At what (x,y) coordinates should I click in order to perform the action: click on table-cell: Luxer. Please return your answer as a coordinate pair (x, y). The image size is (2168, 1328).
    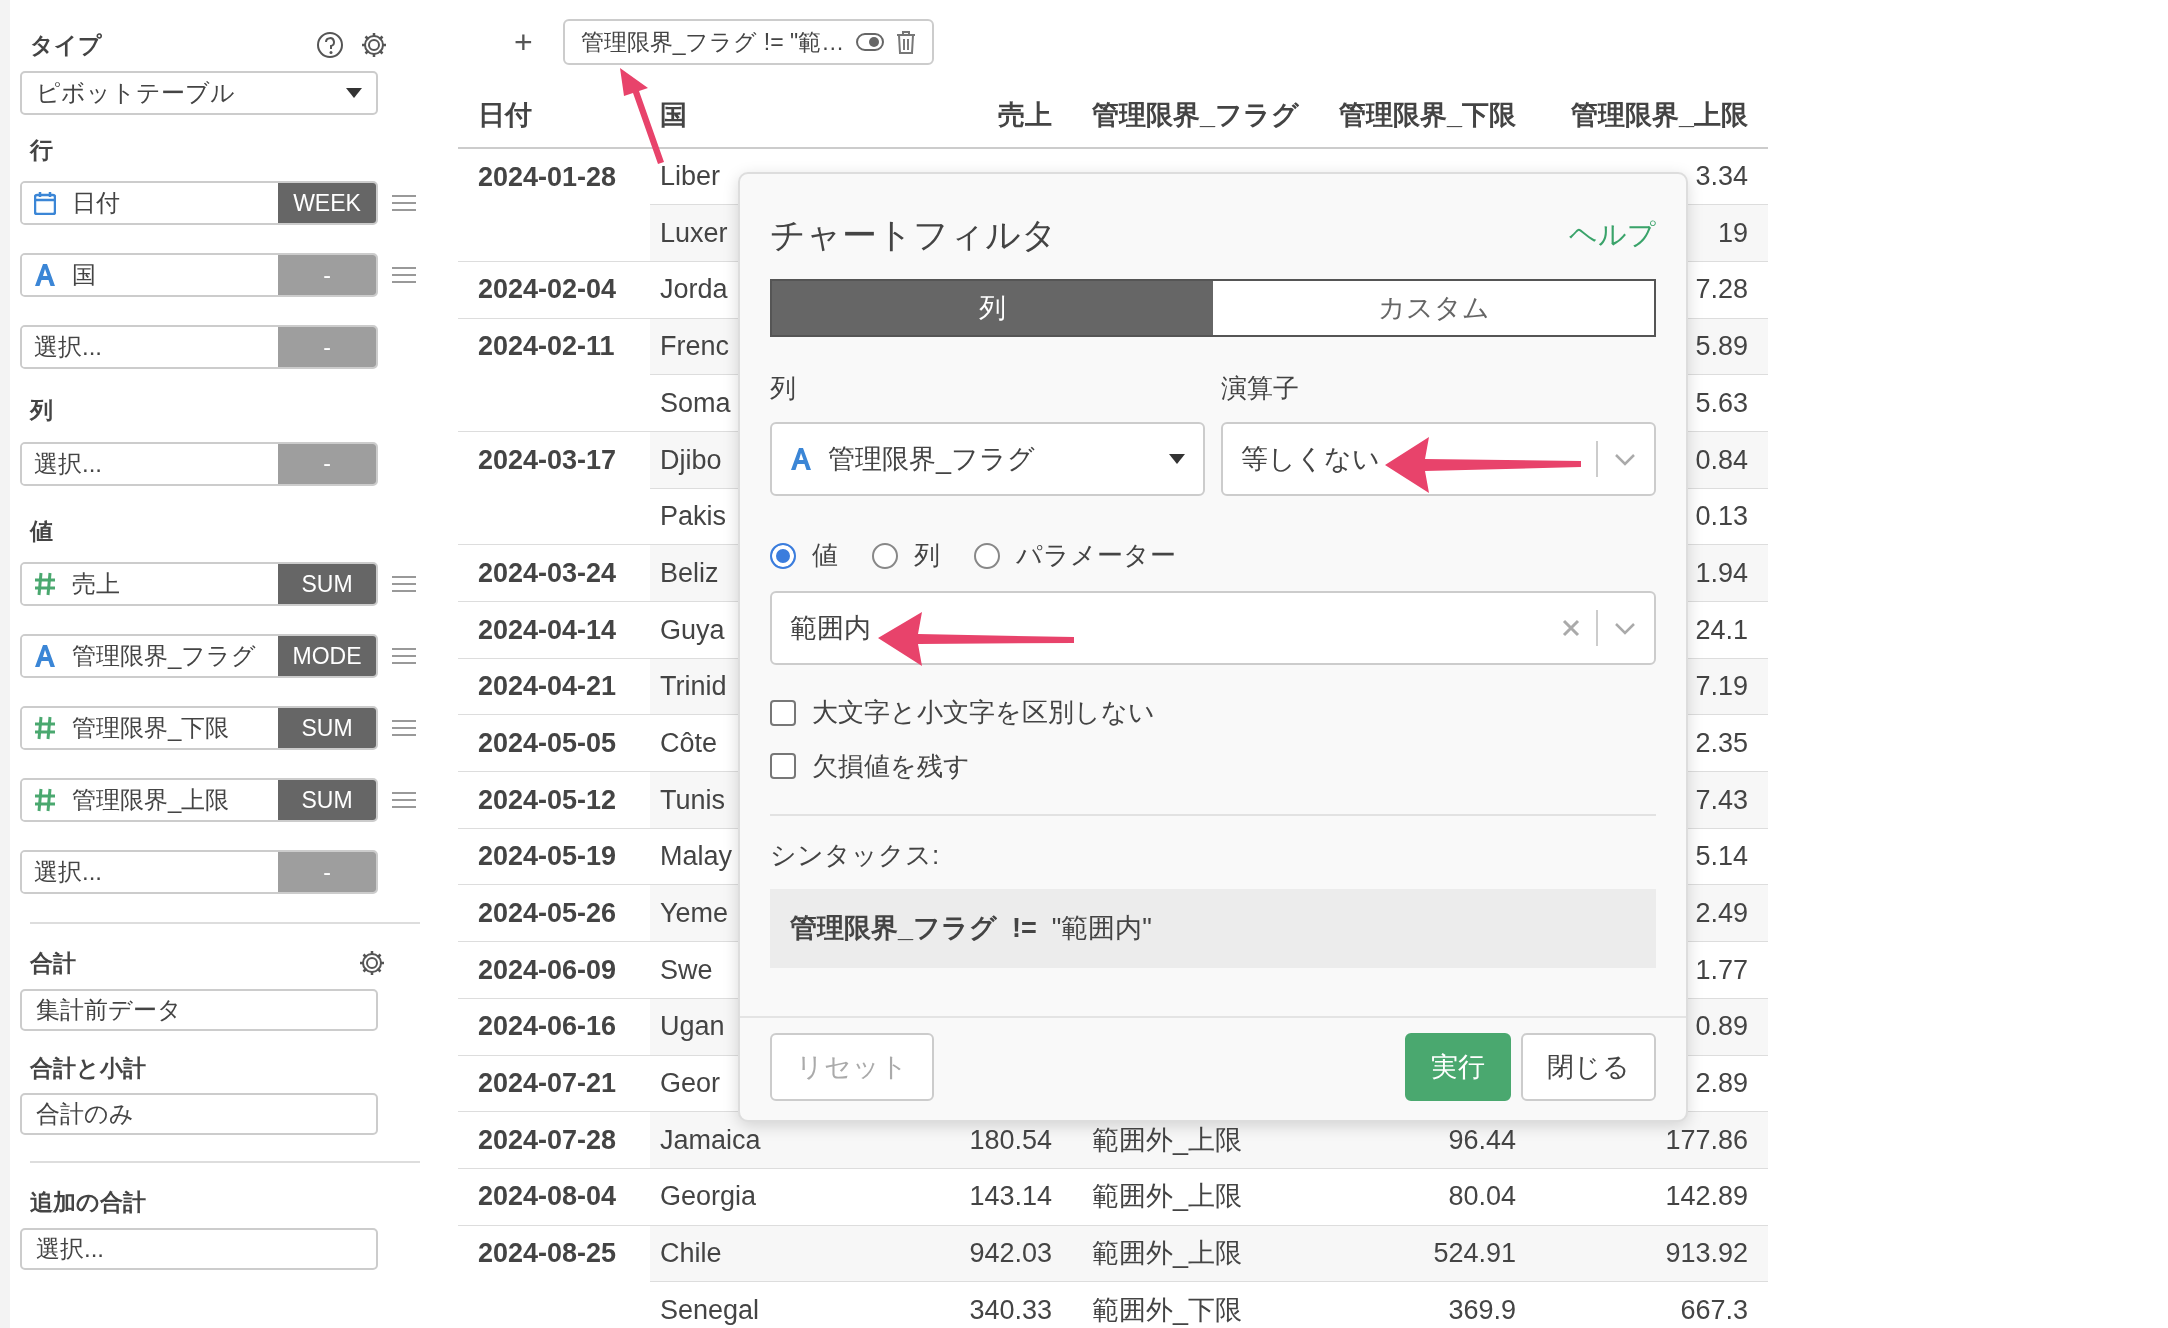
    Looking at the image, I should click on (694, 232).